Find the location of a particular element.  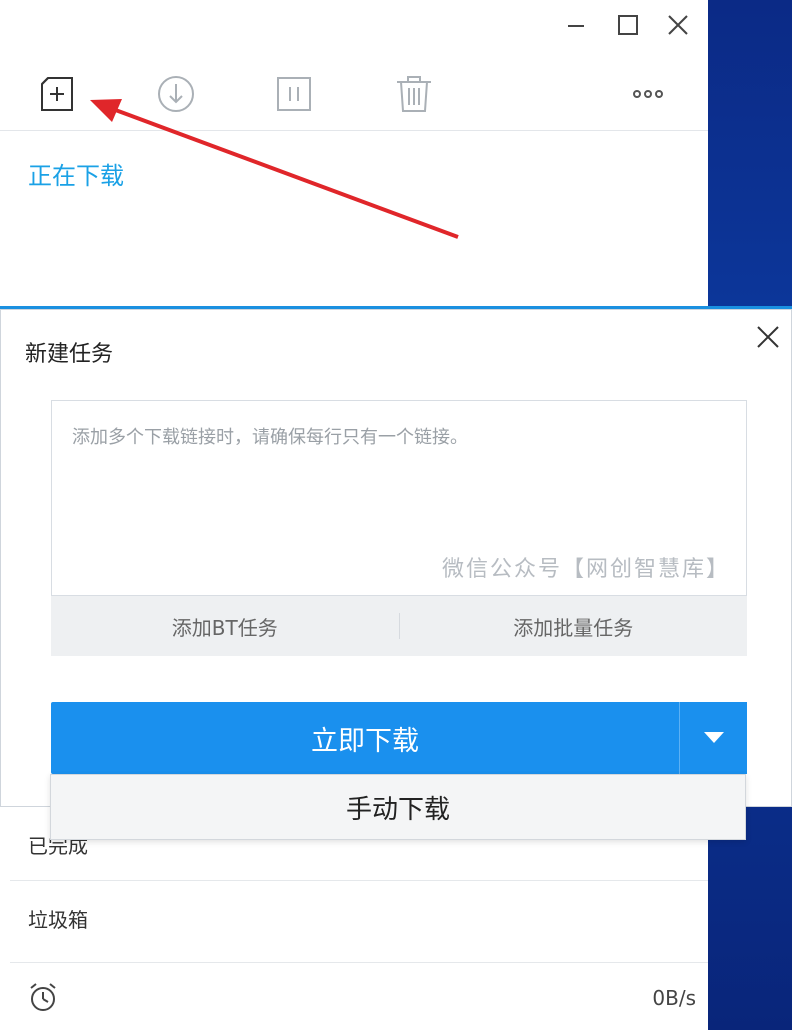

menu-item-manual-download: 手动下载 is located at coordinates (398, 807).